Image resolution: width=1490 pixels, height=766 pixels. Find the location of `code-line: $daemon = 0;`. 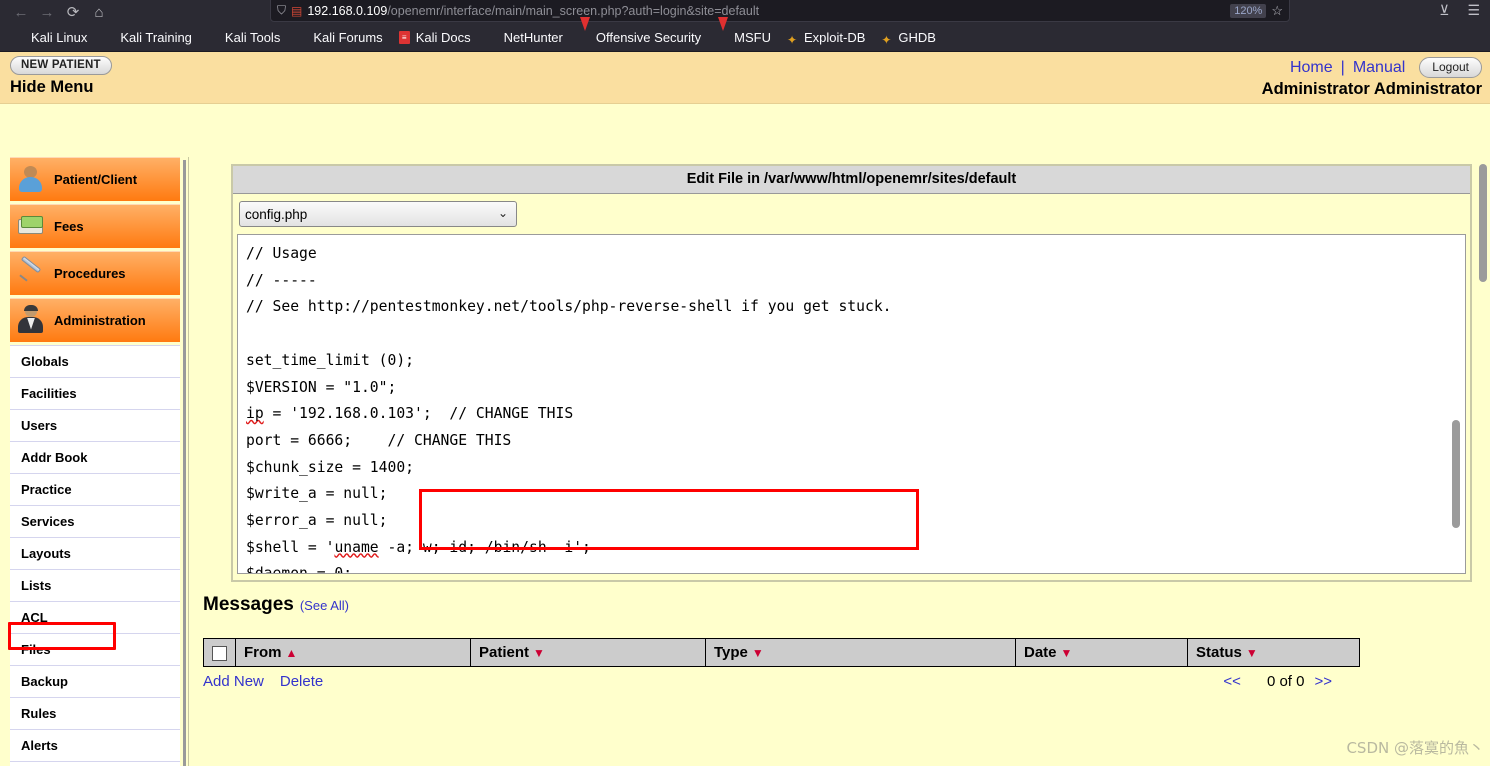

code-line: $daemon = 0; is located at coordinates (299, 569).